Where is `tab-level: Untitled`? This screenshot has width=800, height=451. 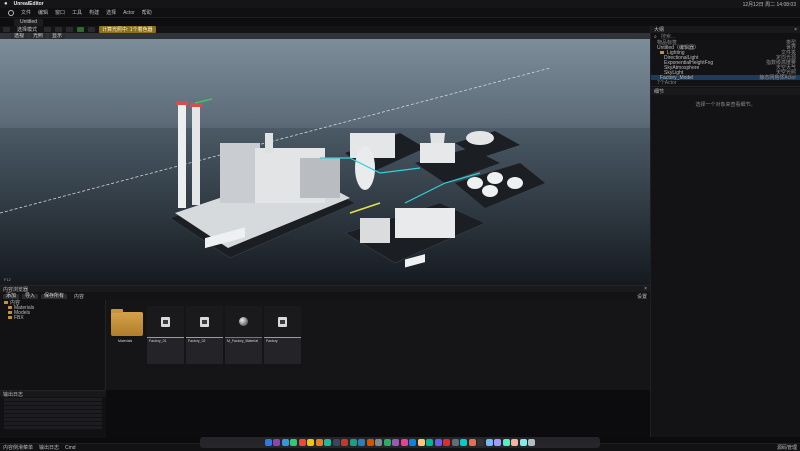 tab-level: Untitled is located at coordinates (28, 22).